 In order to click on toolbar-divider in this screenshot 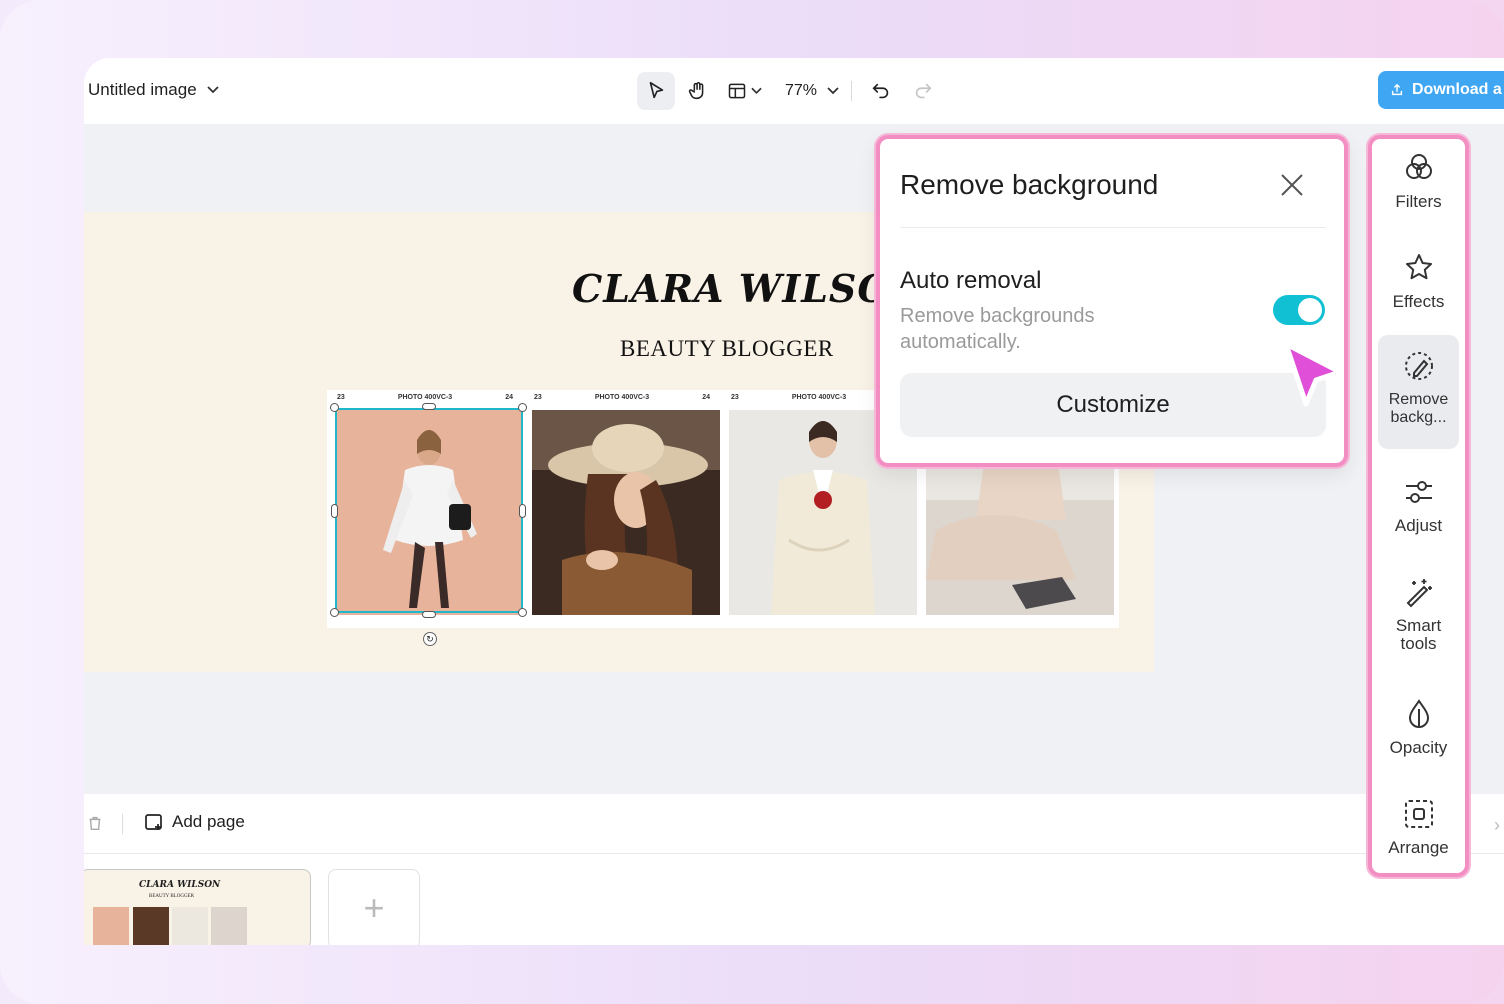, I will do `click(852, 91)`.